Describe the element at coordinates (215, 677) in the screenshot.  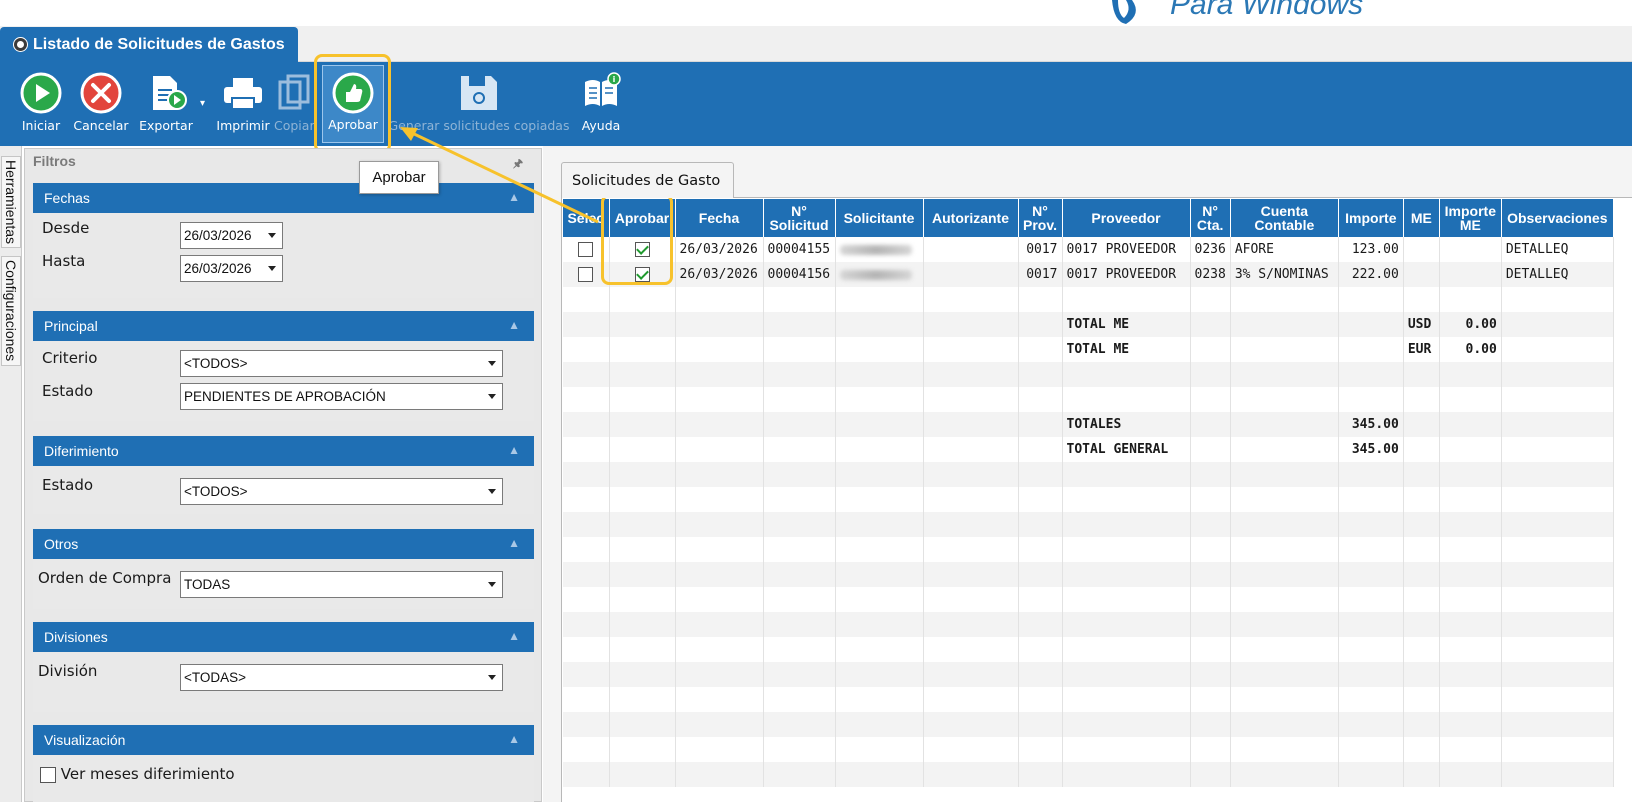
I see `division-value: <TODAS>` at that location.